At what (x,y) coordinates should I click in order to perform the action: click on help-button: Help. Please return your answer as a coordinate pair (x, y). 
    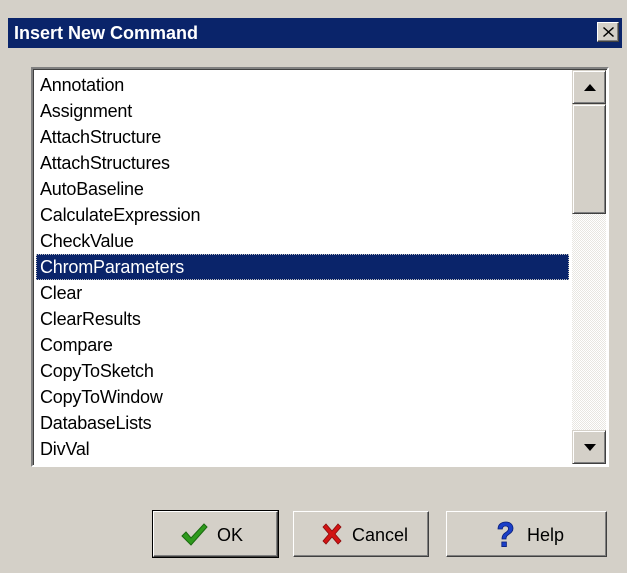
    Looking at the image, I should click on (526, 534).